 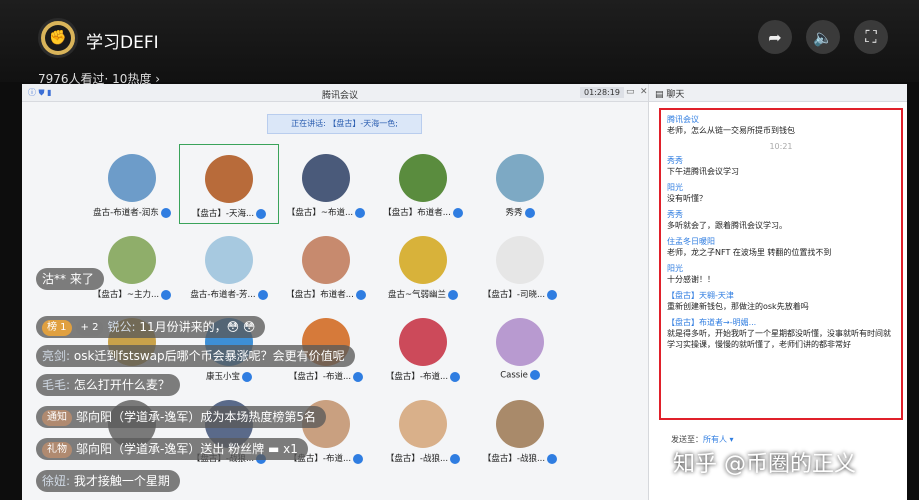 I want to click on danmaku-comment: 毛毛: 怎么打开什么麦？, so click(x=108, y=385).